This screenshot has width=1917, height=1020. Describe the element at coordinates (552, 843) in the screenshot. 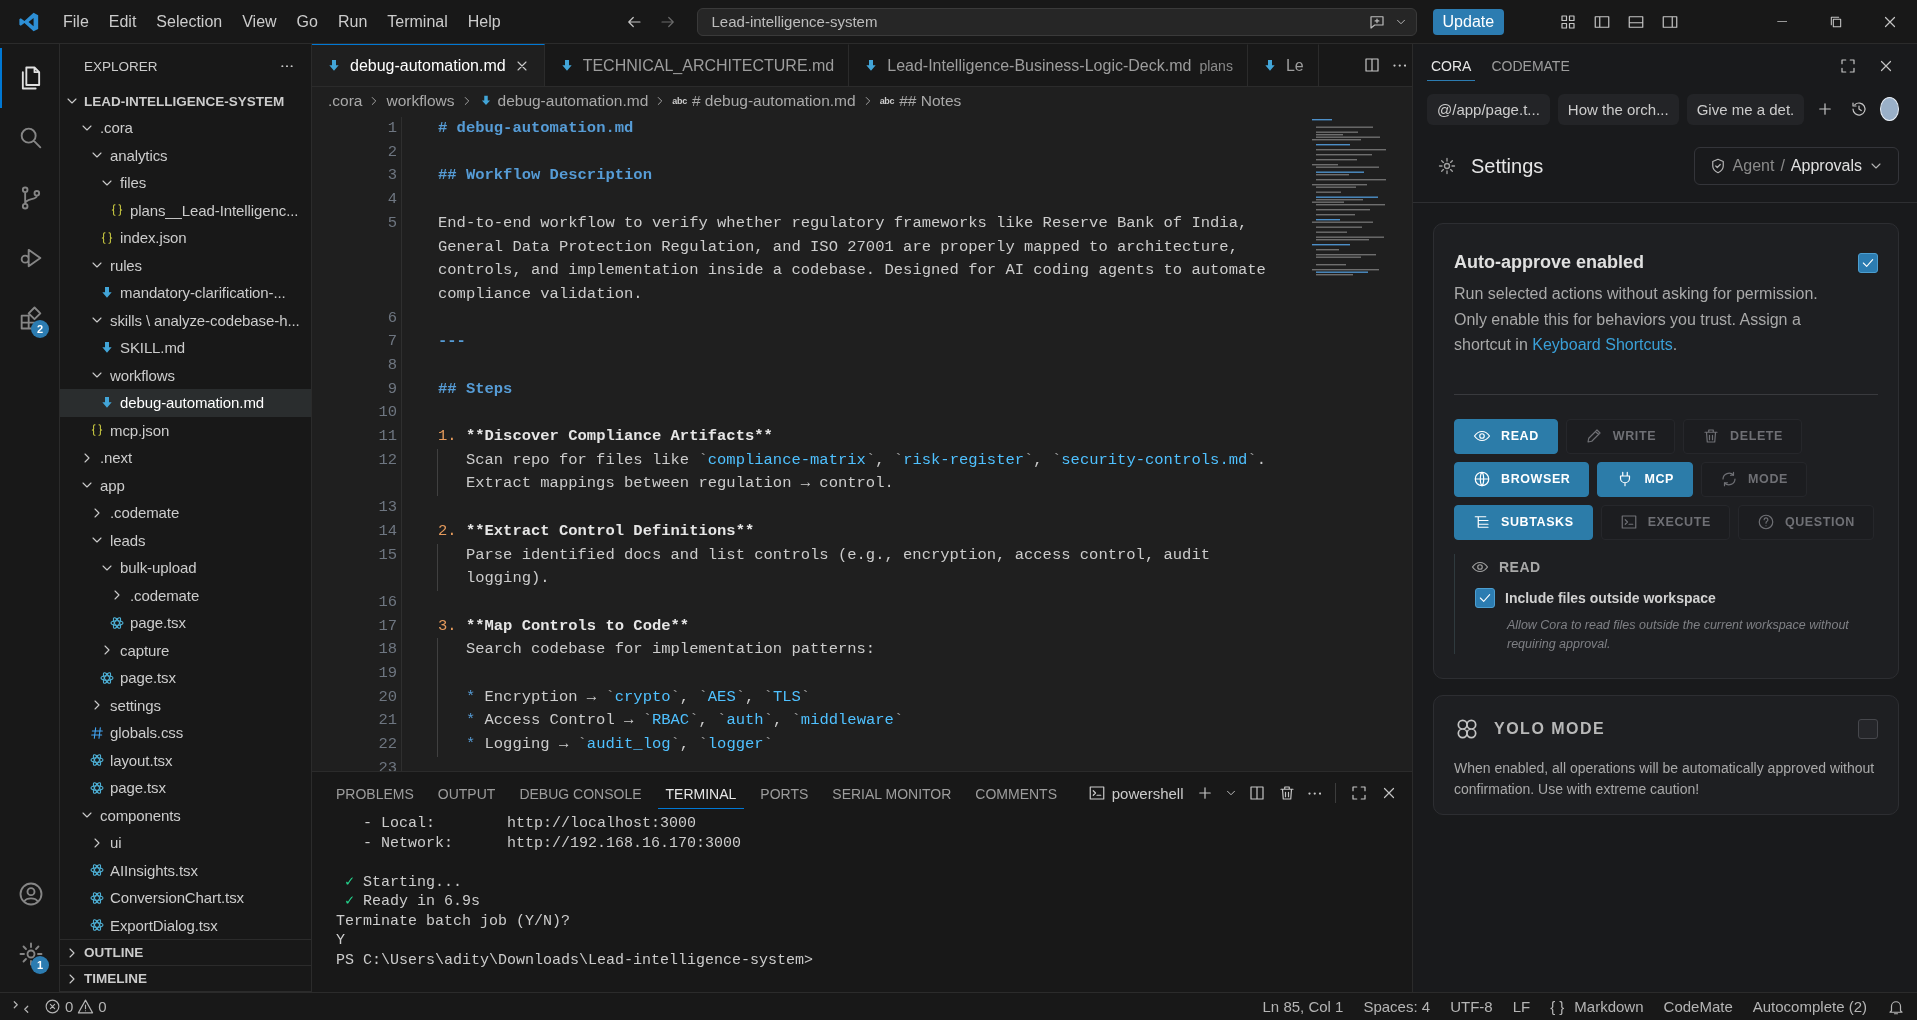

I see `terminal-line: - Network: http://192.168.16.170:3000` at that location.